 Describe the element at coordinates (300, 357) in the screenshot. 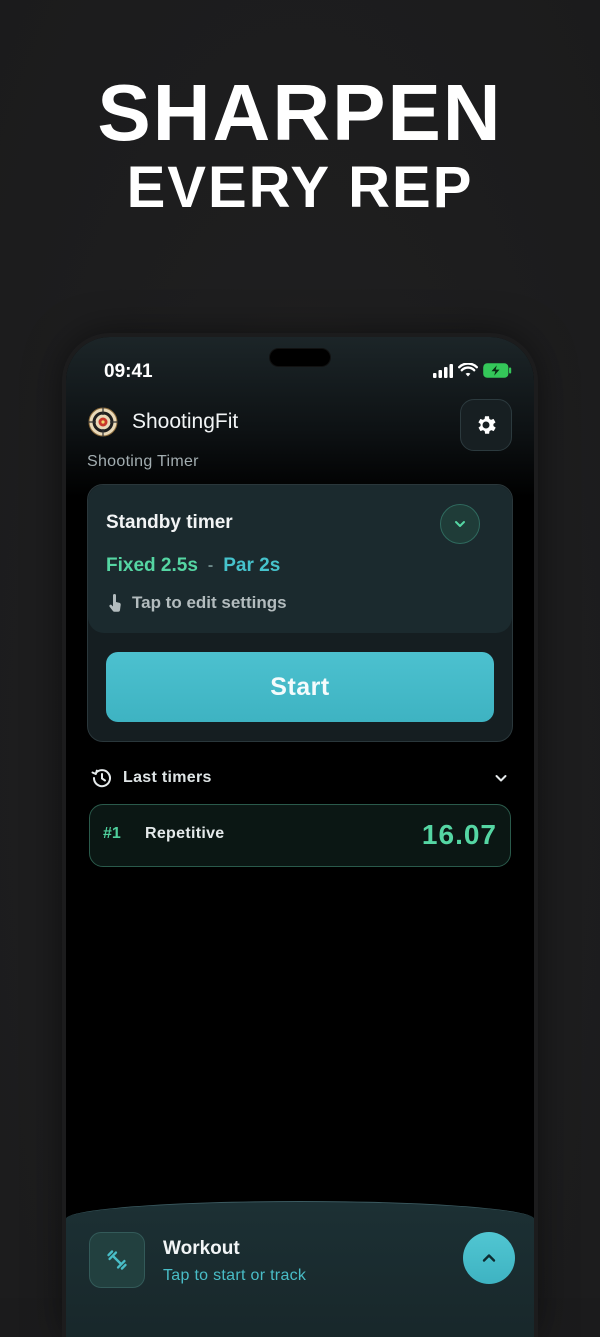

I see `dynamic-island` at that location.